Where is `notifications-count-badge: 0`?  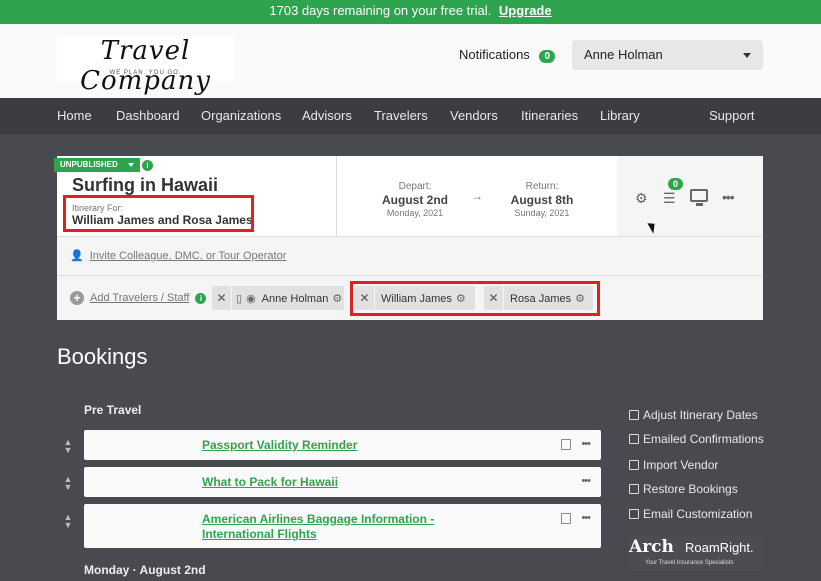
notifications-count-badge: 0 is located at coordinates (547, 56).